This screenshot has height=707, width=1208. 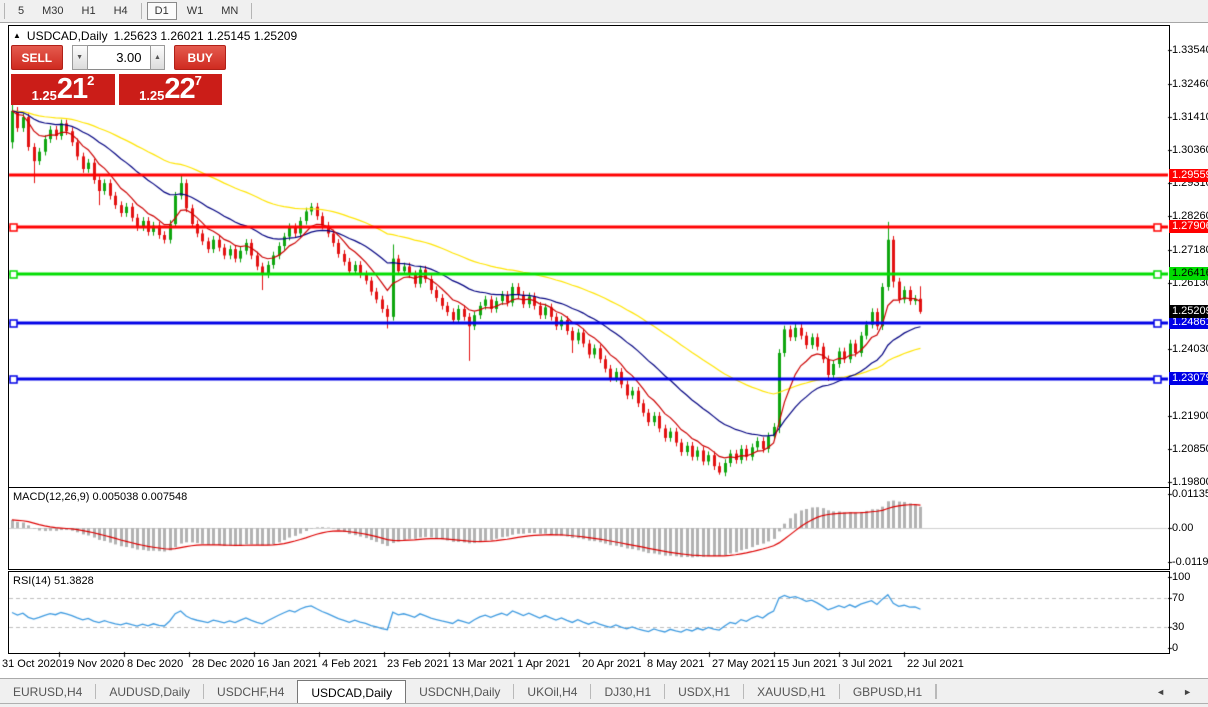 I want to click on chart-tab-gbpusd: GBPUSD,H1, so click(x=887, y=691).